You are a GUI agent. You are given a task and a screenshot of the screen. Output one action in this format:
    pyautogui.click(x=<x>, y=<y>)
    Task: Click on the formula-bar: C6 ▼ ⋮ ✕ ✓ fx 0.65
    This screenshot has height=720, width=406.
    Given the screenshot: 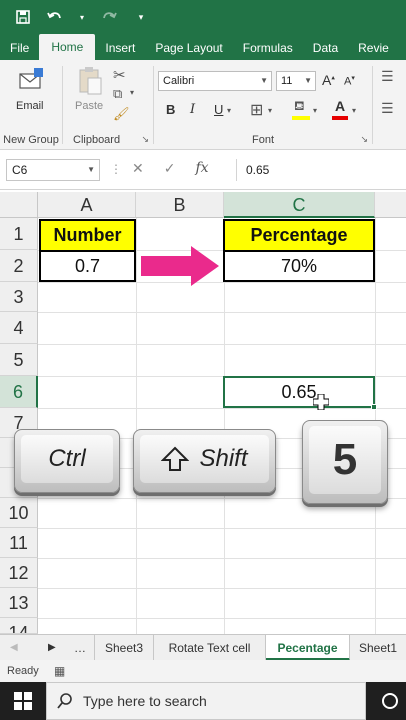 What is the action you would take?
    pyautogui.click(x=203, y=170)
    